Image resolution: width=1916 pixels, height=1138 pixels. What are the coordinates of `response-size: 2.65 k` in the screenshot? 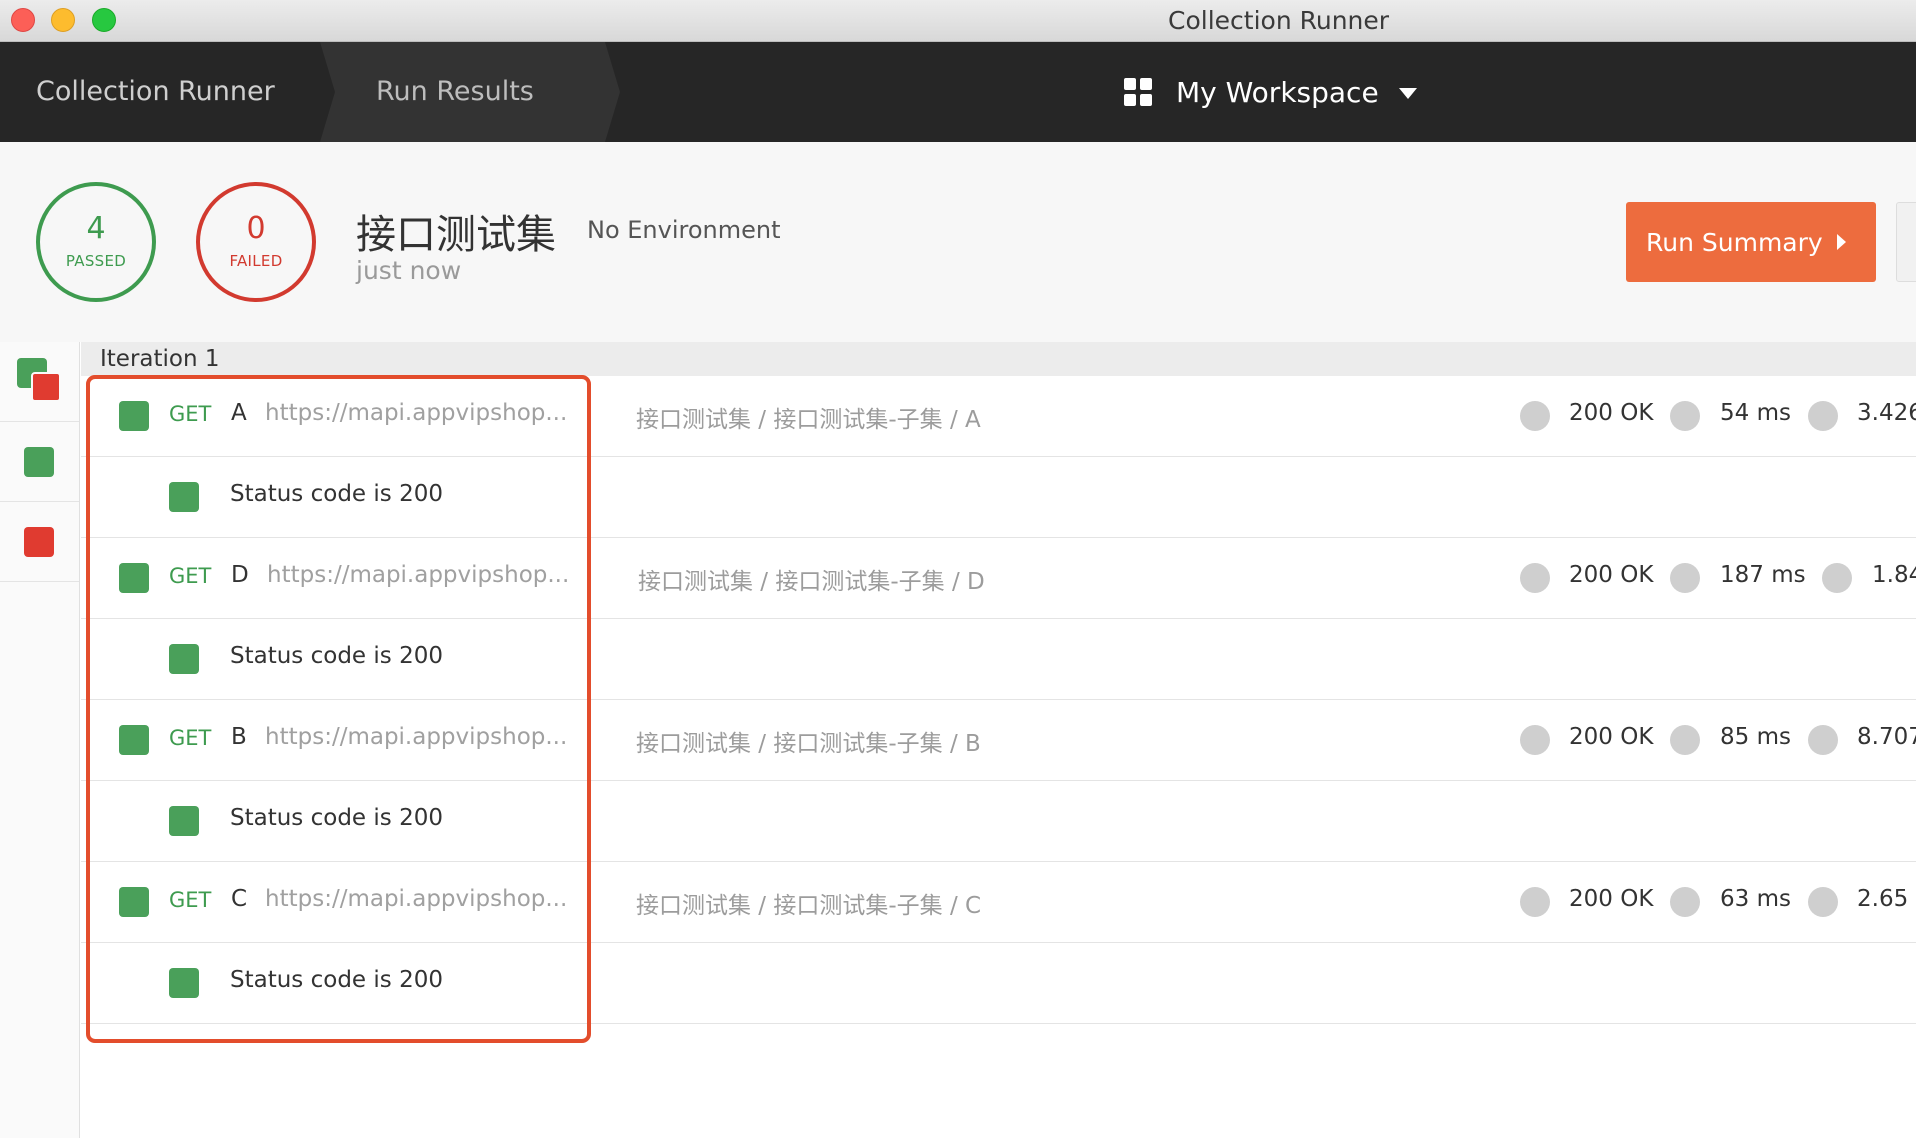 It's located at (1886, 899).